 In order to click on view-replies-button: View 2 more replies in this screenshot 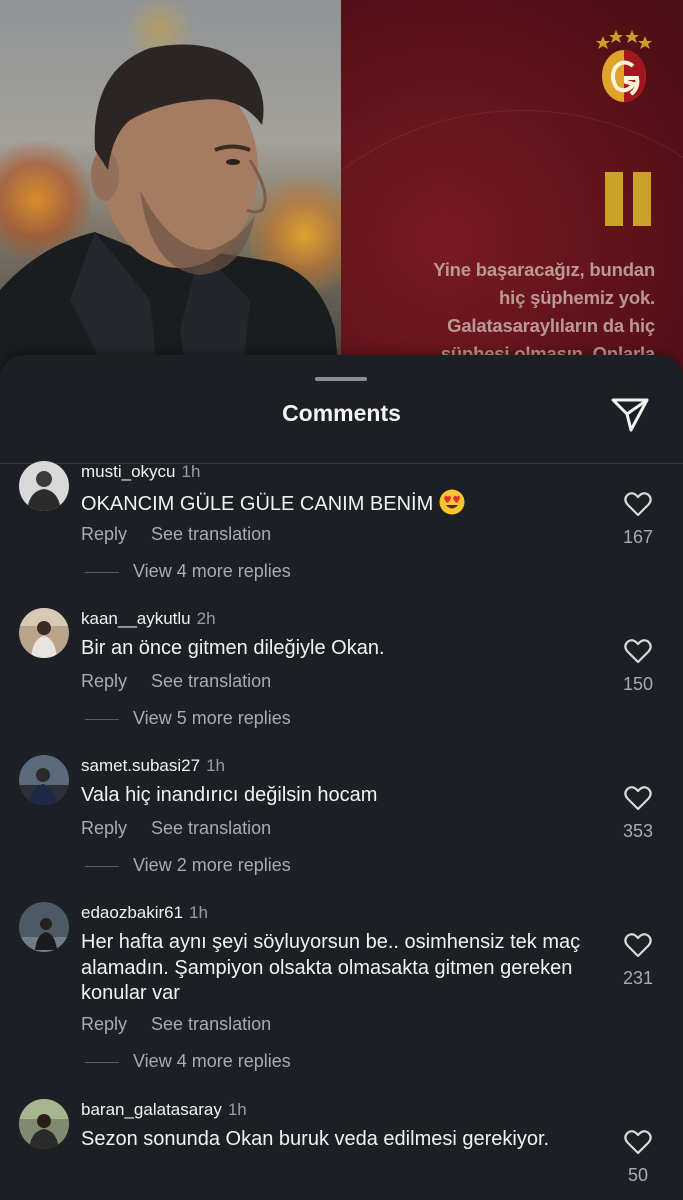, I will do `click(188, 865)`.